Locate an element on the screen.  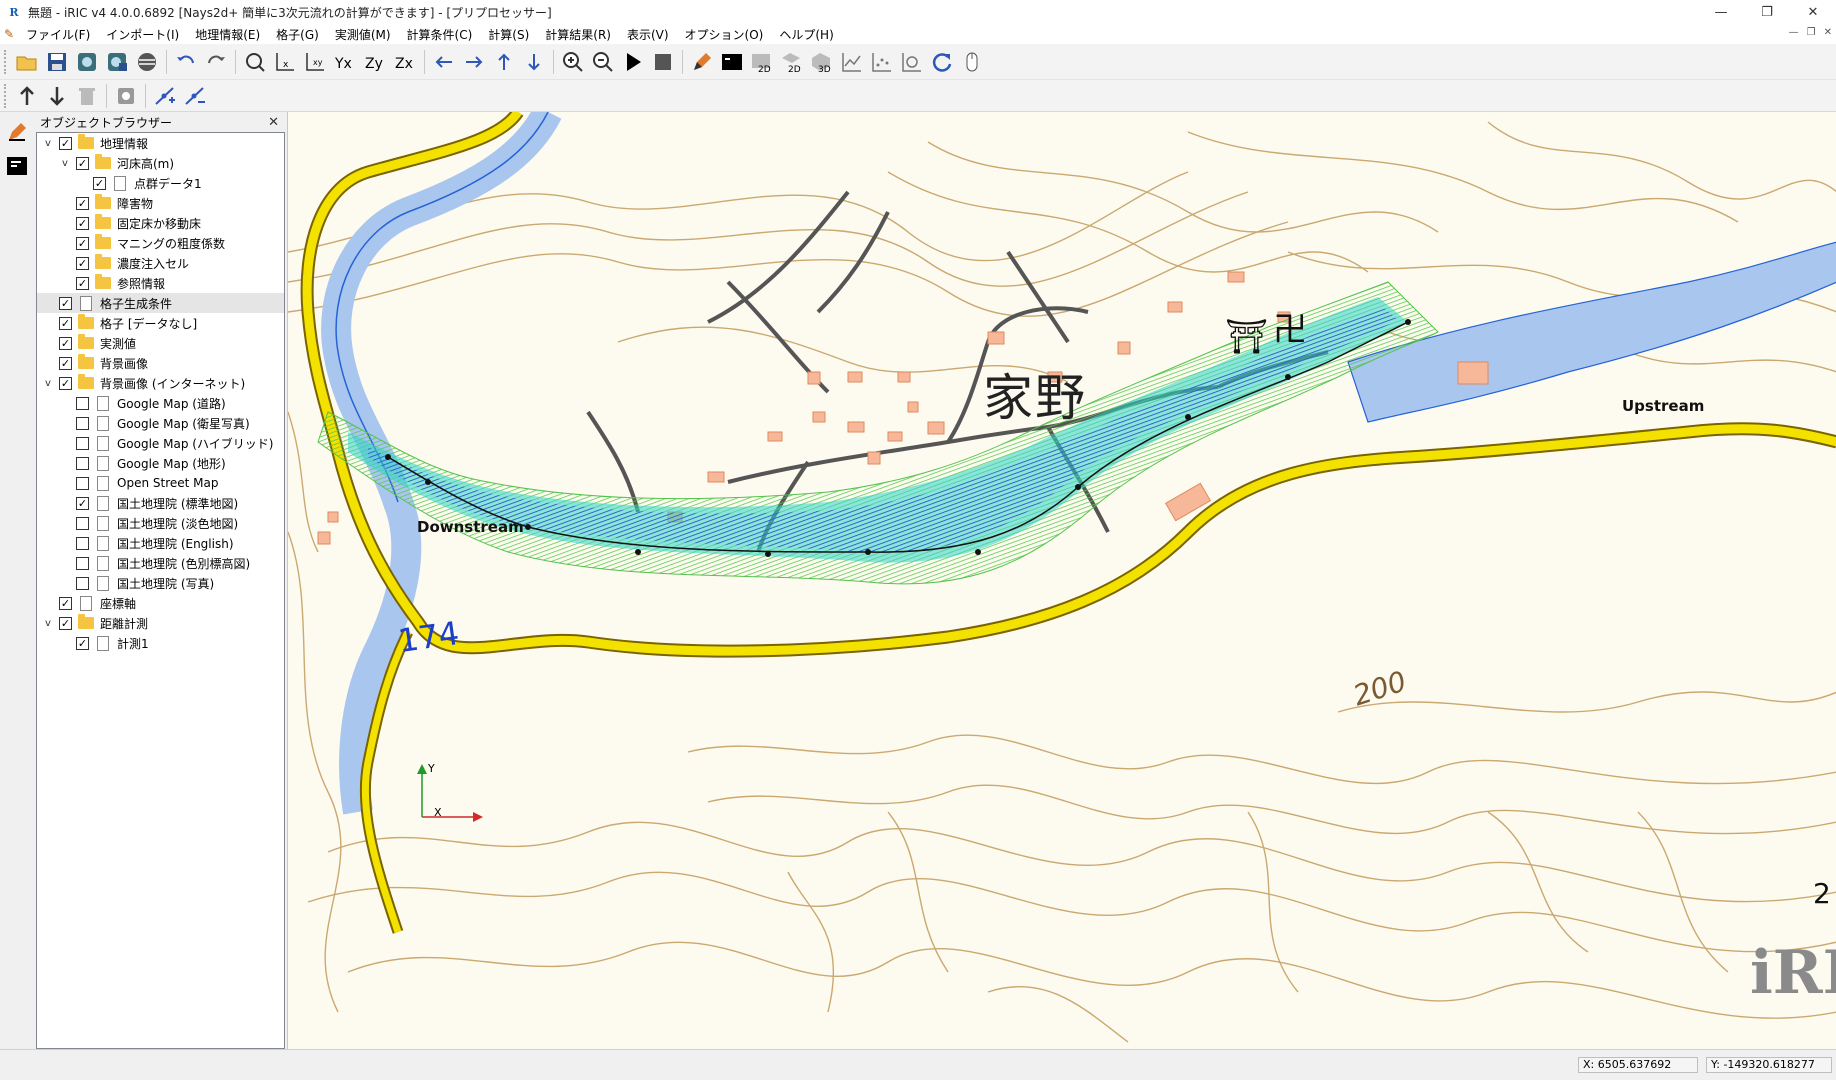
xy-axis-icon: xy is located at coordinates (315, 62).